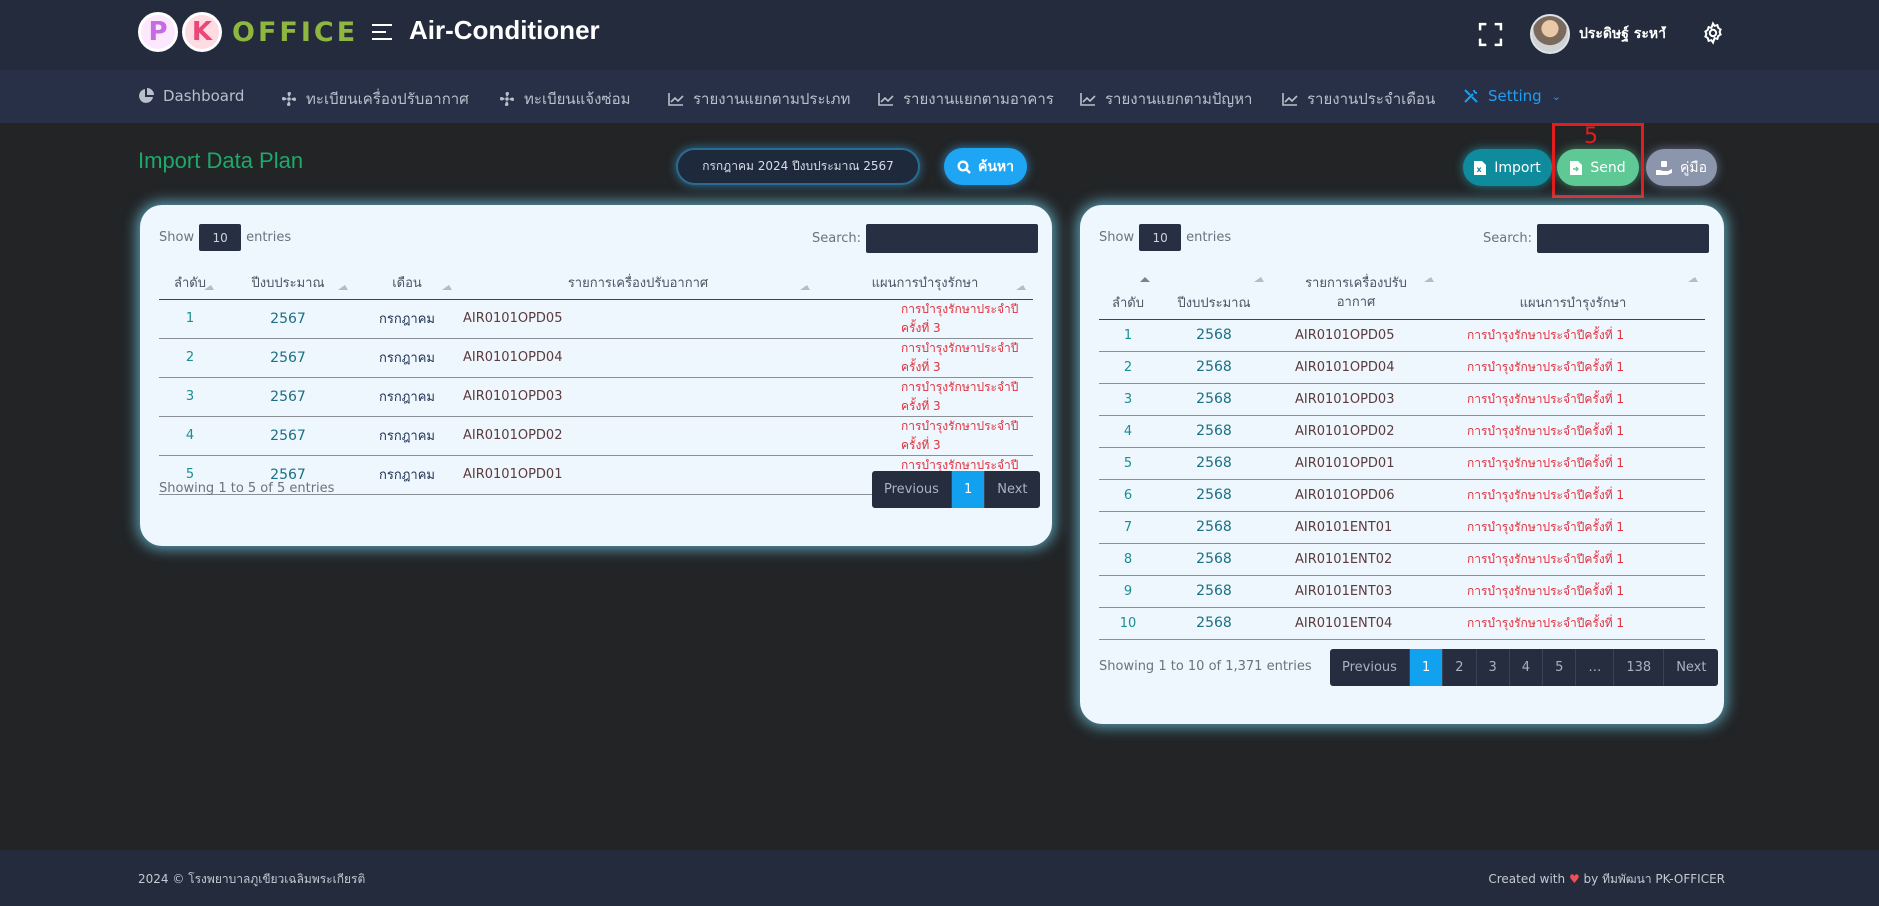 This screenshot has height=906, width=1879. I want to click on footer-credit: Created with ♥ by ทีมพัฒนา PK-OFFICER, so click(1606, 879).